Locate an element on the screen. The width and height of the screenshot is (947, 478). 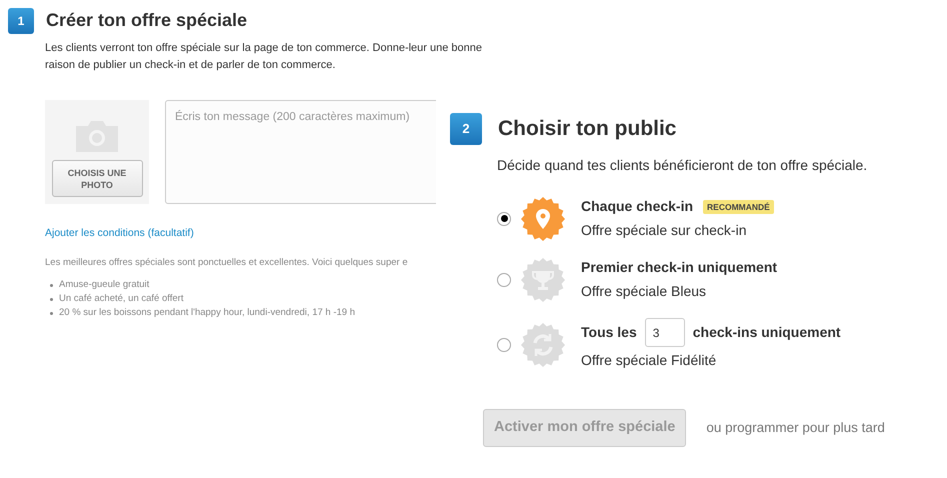
option-subtitle: Offre spéciale Fidélité is located at coordinates (649, 360).